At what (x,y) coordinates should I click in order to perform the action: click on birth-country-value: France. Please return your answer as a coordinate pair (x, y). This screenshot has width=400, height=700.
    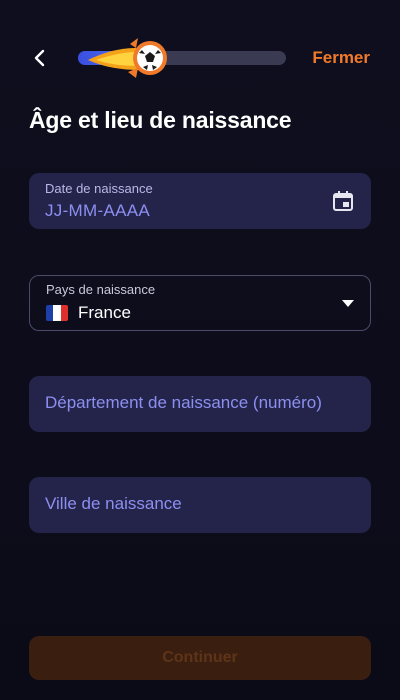
    Looking at the image, I should click on (104, 312).